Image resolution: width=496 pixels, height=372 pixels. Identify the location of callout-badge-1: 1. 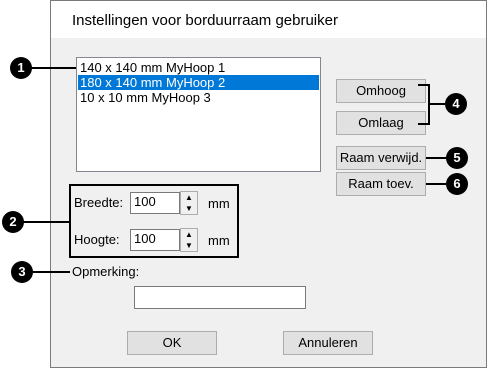
(21, 68).